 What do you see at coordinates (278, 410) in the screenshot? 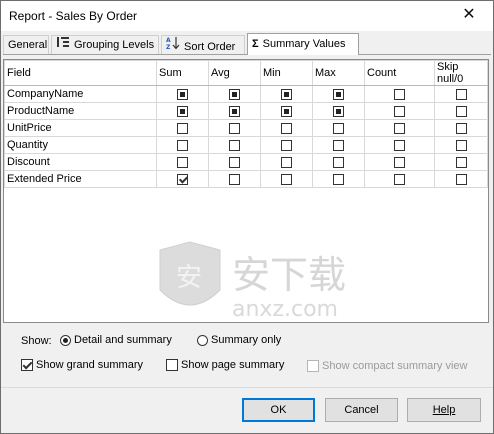
I see `ok-button: OK` at bounding box center [278, 410].